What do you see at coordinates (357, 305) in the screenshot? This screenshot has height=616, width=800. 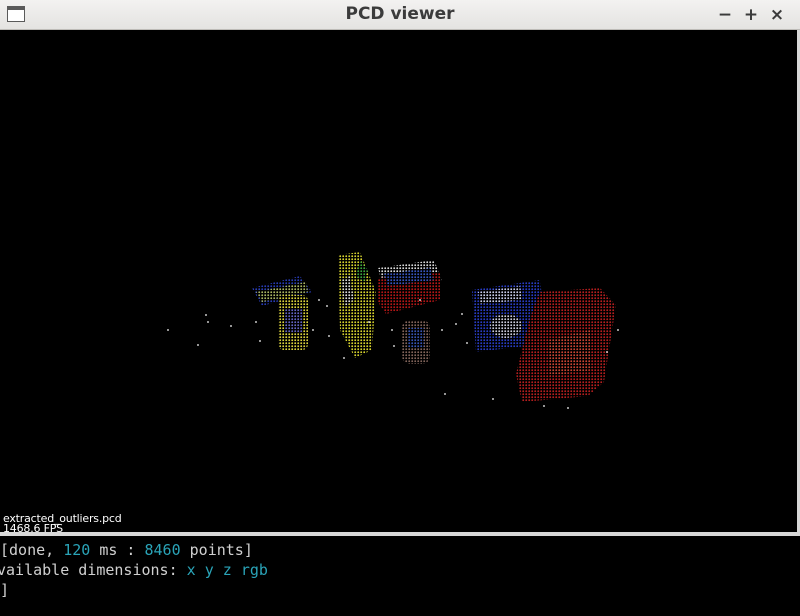 I see `object-tall-bottle` at bounding box center [357, 305].